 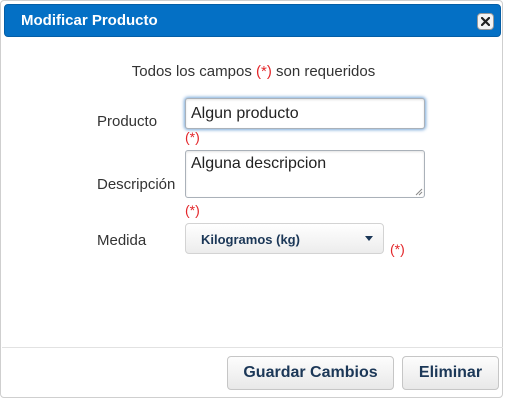 What do you see at coordinates (250, 239) in the screenshot?
I see `medida-selected-value: Kilogramos (kg)` at bounding box center [250, 239].